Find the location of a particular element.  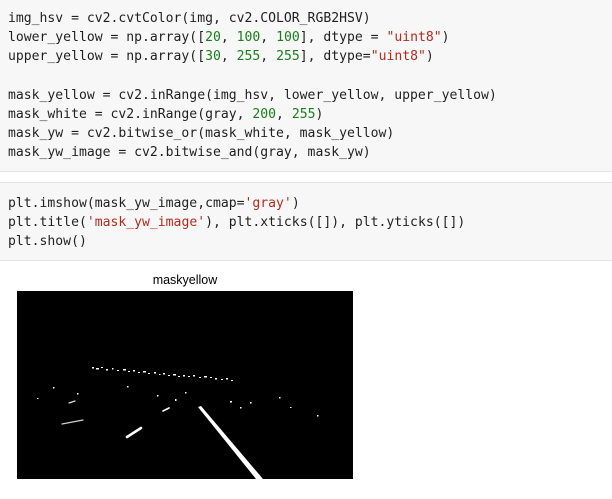

code-text: lower_yellow = np.array([ is located at coordinates (107, 38).